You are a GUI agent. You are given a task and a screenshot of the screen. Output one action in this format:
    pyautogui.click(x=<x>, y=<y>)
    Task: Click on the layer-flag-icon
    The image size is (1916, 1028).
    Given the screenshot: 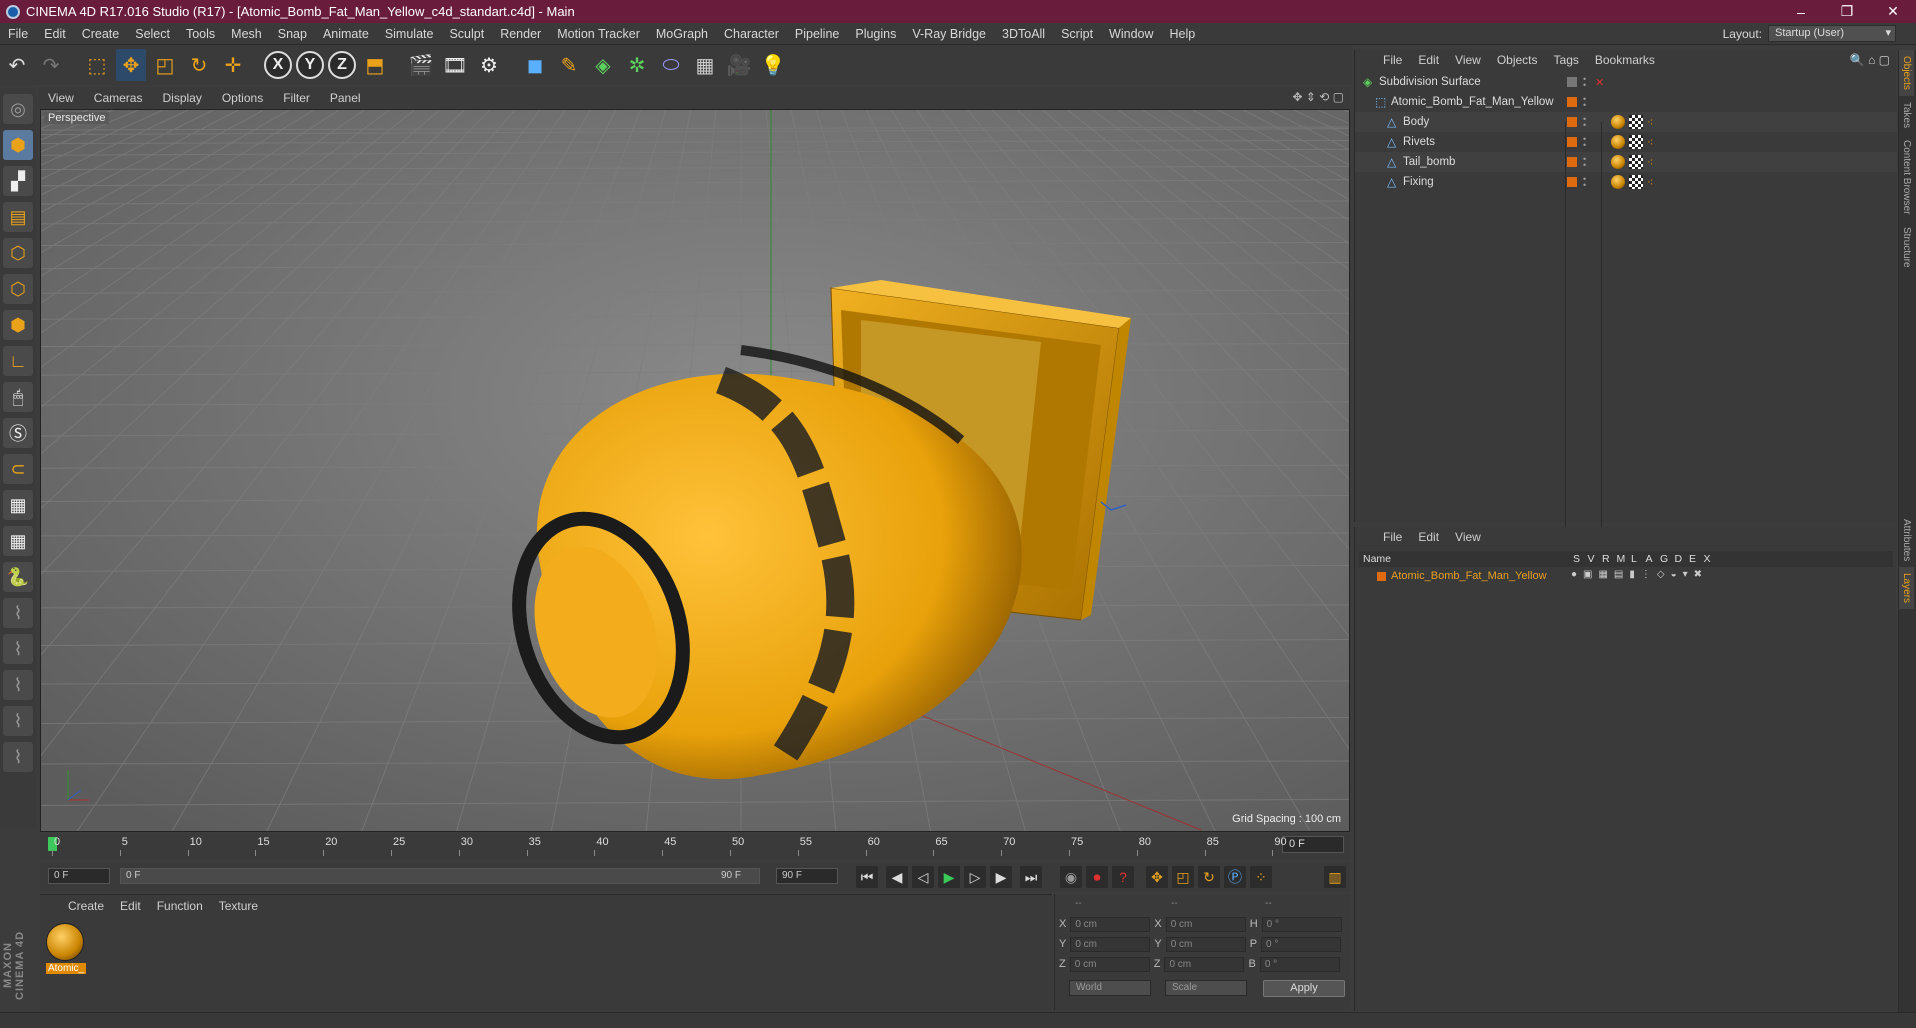 What is the action you would take?
    pyautogui.click(x=1572, y=102)
    